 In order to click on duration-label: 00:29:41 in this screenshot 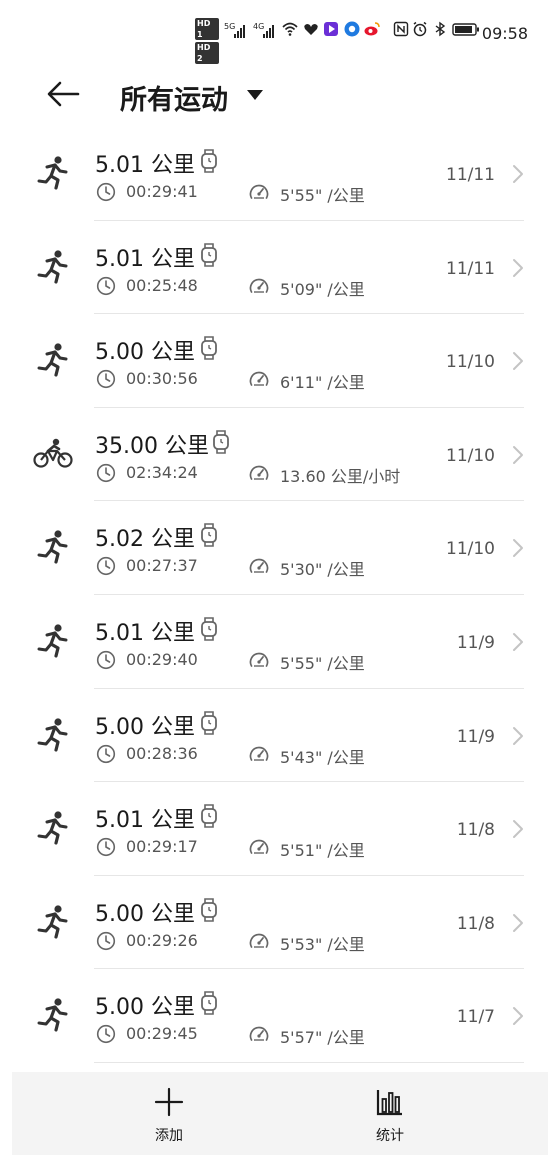, I will do `click(162, 191)`.